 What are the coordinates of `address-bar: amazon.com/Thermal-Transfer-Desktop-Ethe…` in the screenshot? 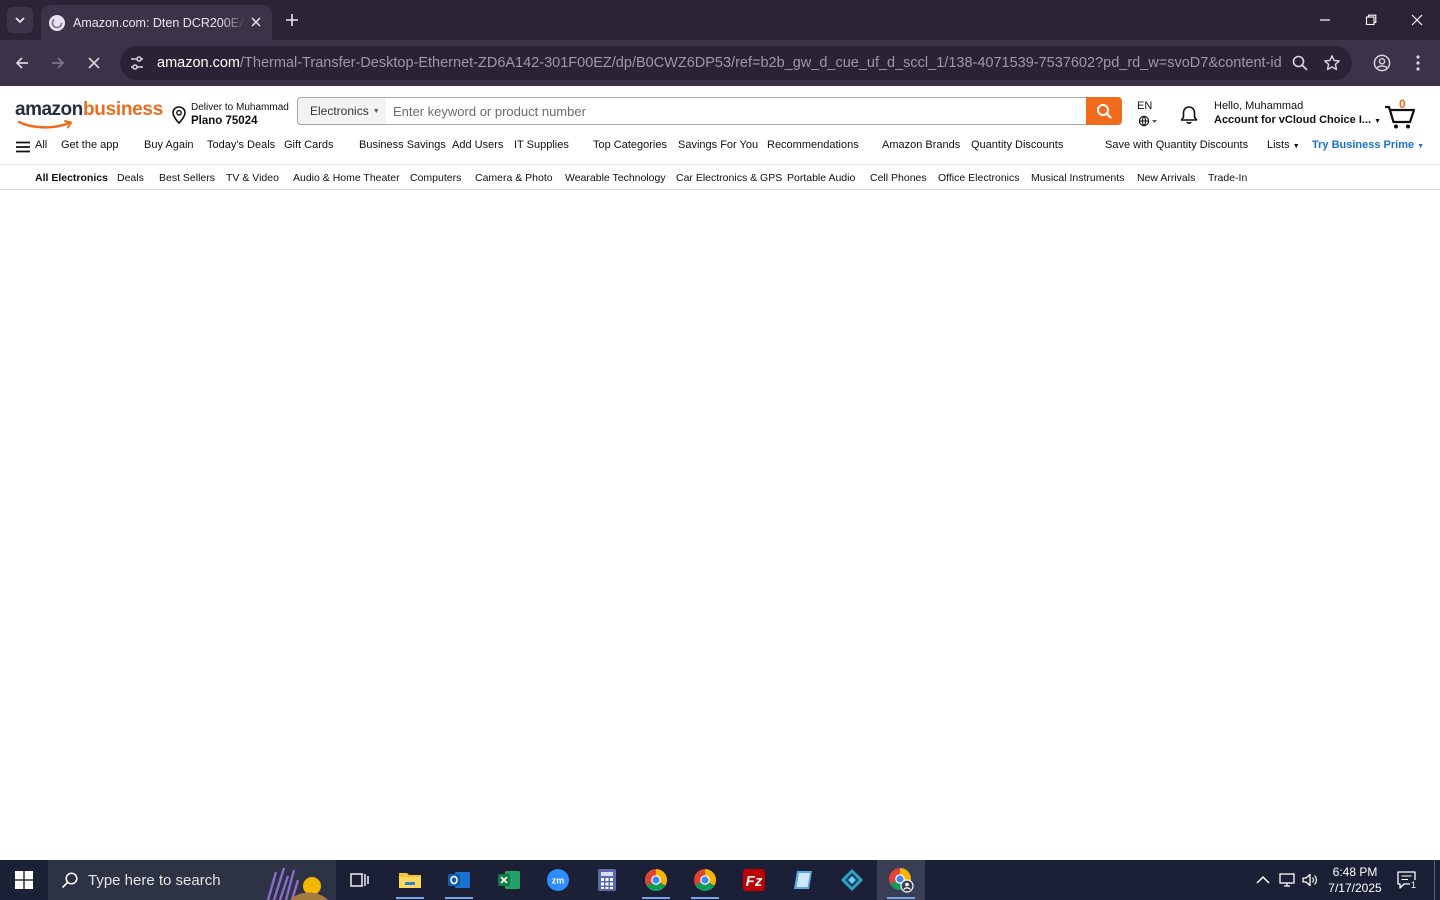 It's located at (736, 63).